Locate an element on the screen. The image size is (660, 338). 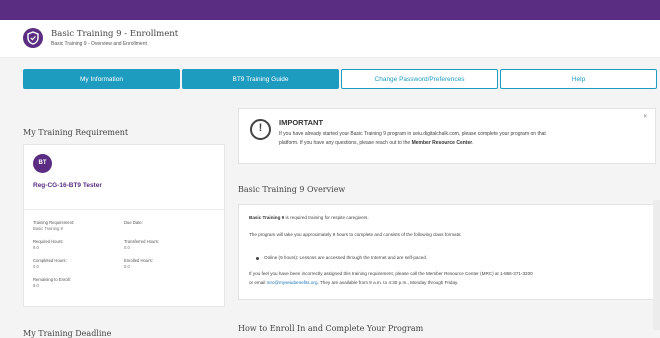
scroll-edge is located at coordinates (656, 265).